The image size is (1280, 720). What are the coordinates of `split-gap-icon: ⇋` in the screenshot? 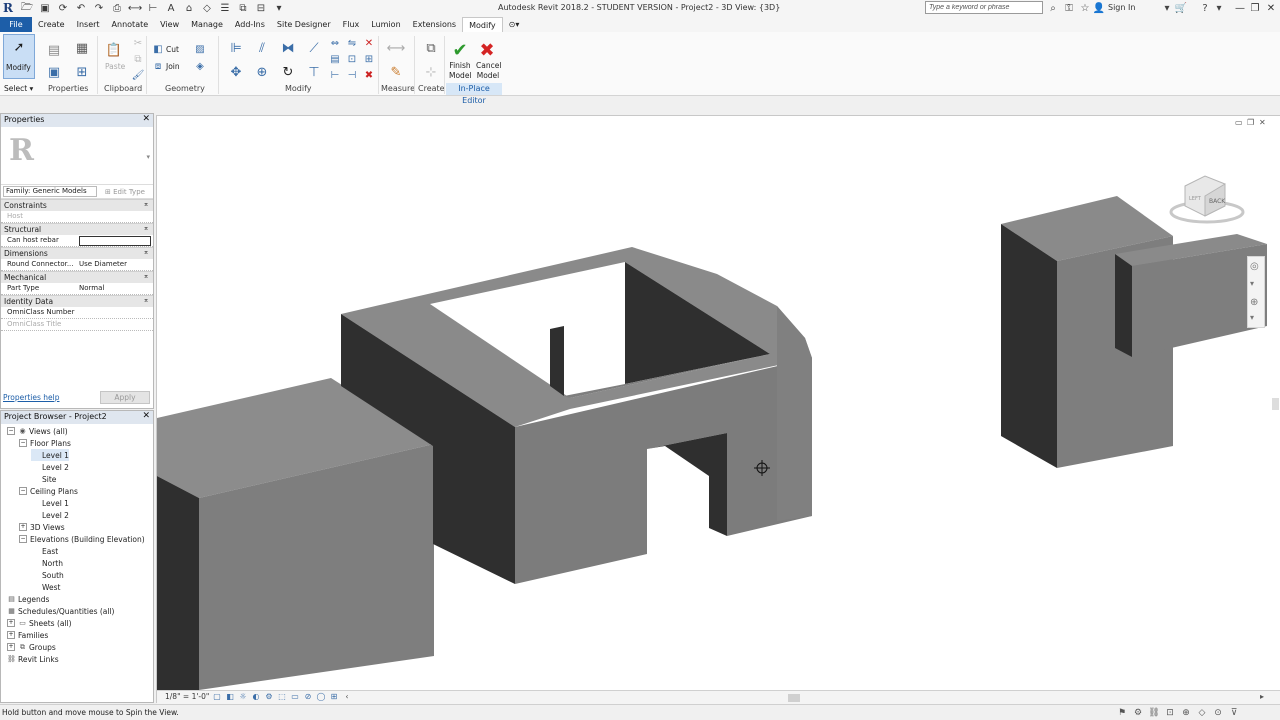 It's located at (352, 43).